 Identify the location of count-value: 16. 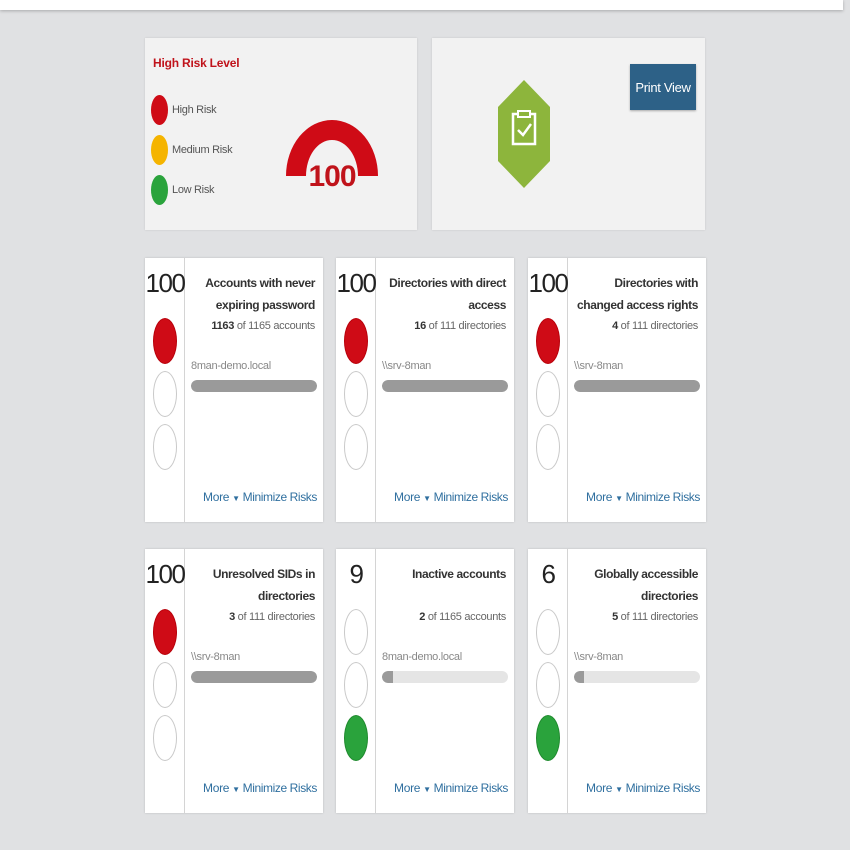
(420, 326).